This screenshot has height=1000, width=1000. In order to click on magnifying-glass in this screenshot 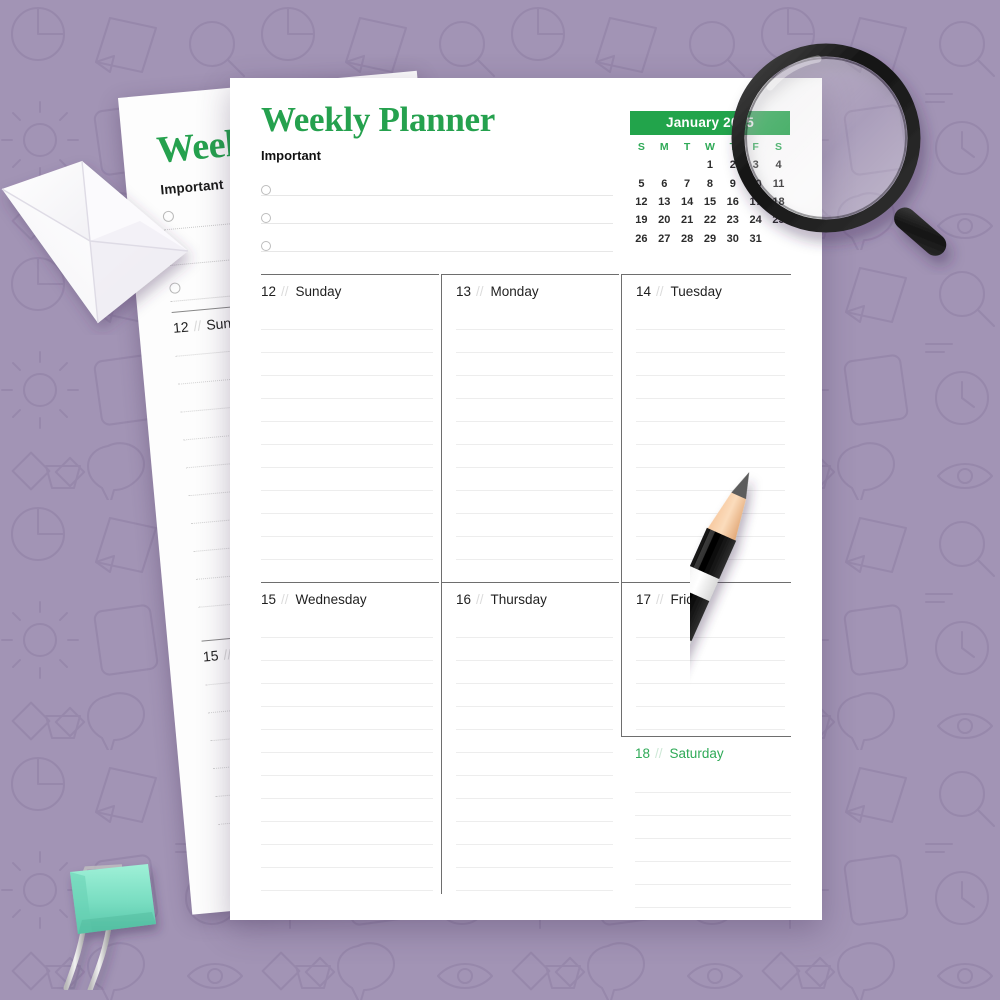, I will do `click(839, 149)`.